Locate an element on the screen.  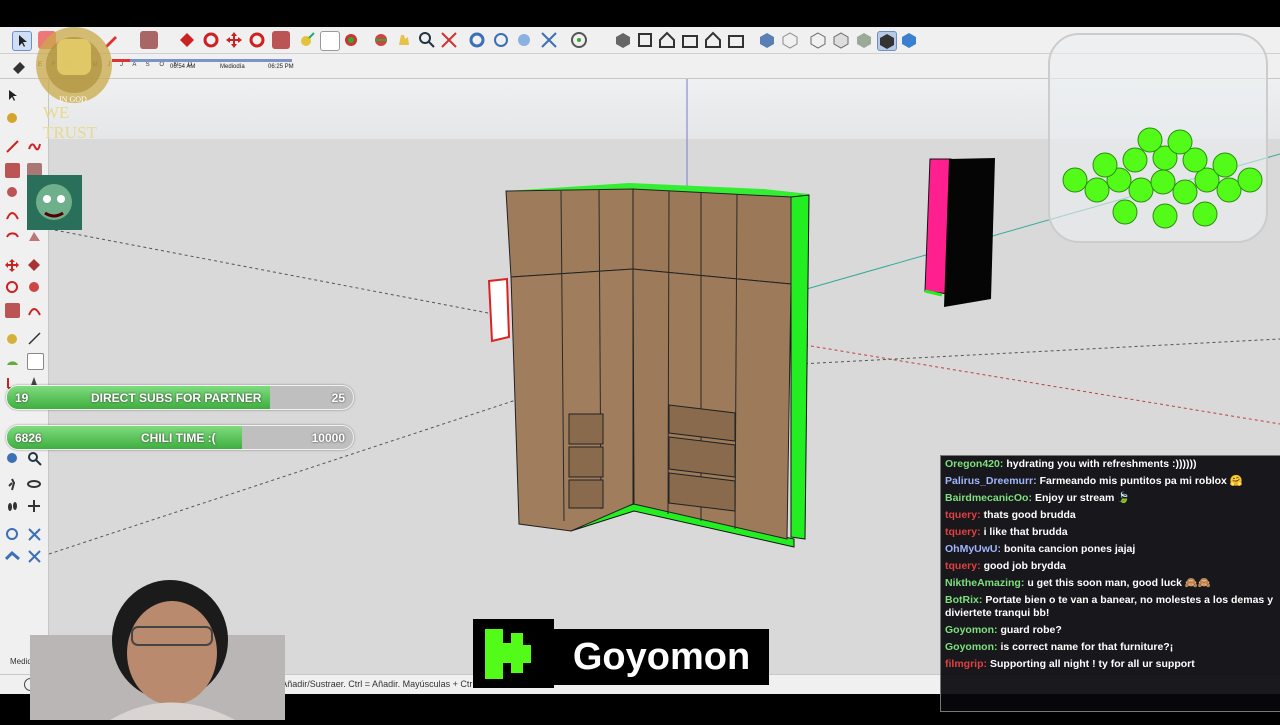
circle-icon is located at coordinates (12, 192).